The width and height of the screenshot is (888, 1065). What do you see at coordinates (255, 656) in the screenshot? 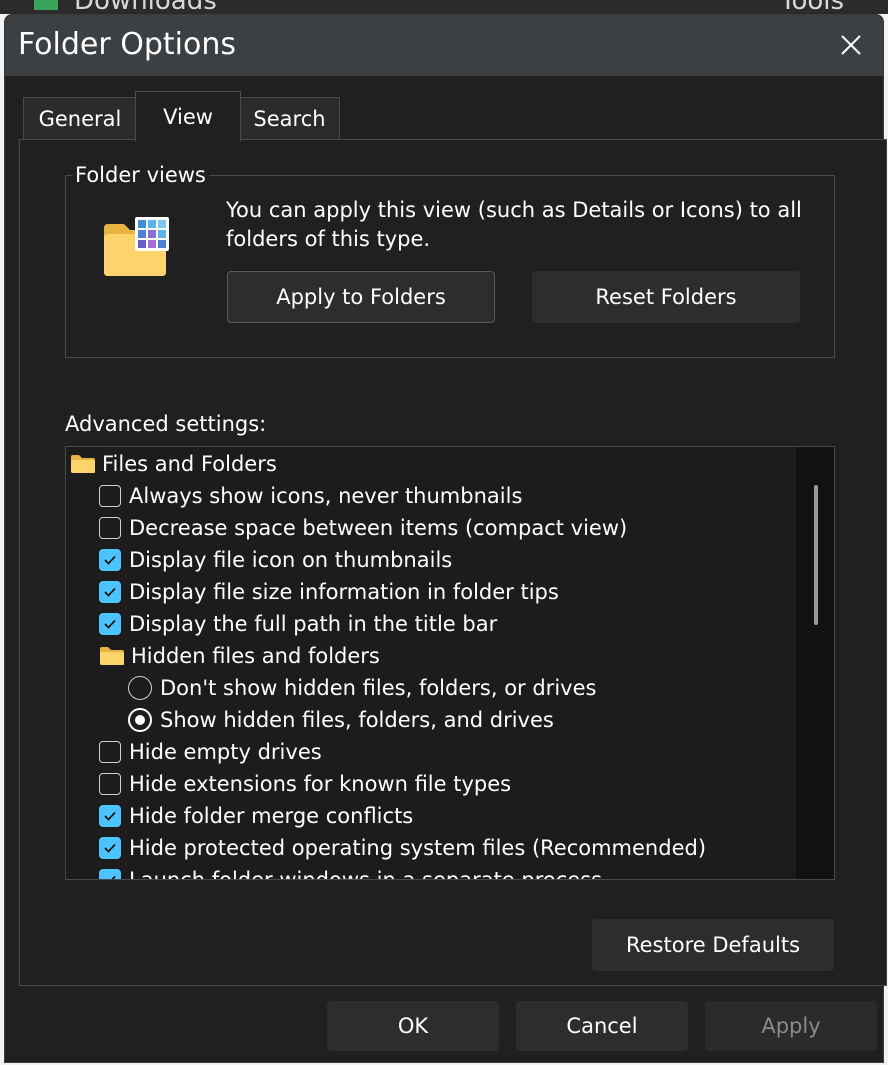
I see `list-item-label: Hidden files and folders` at bounding box center [255, 656].